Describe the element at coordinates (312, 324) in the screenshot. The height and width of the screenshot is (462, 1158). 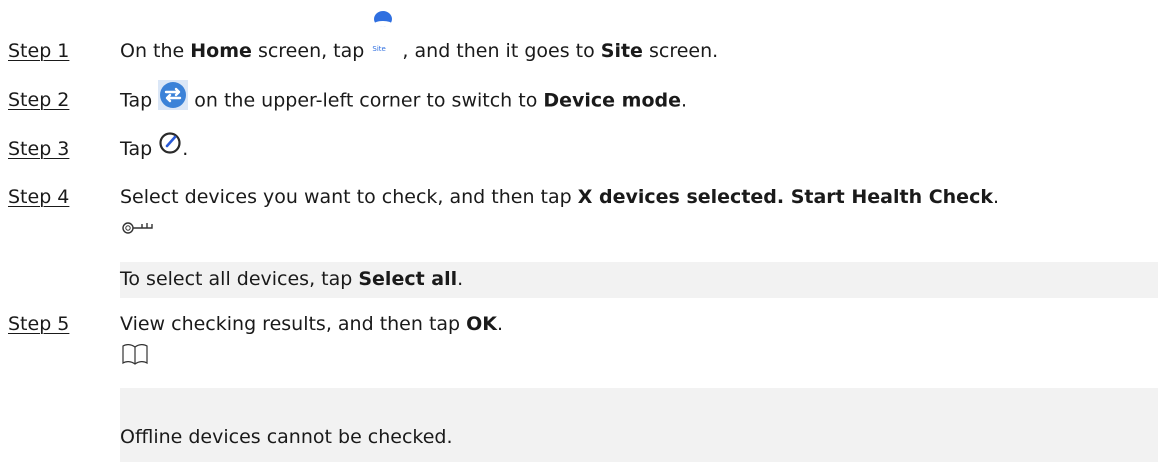
I see `step-text: View checking results, and then tap OK.` at that location.